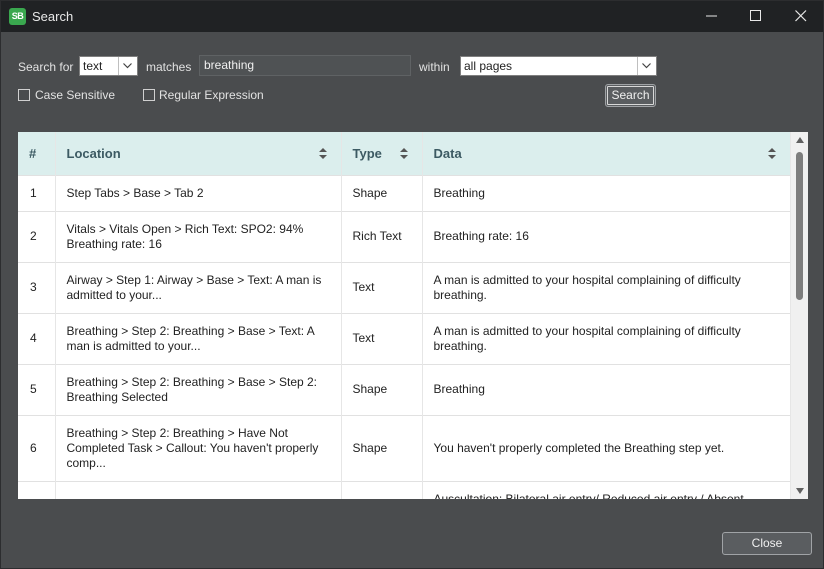 The image size is (824, 569). What do you see at coordinates (17, 16) in the screenshot?
I see `app-logo-icon: SB` at bounding box center [17, 16].